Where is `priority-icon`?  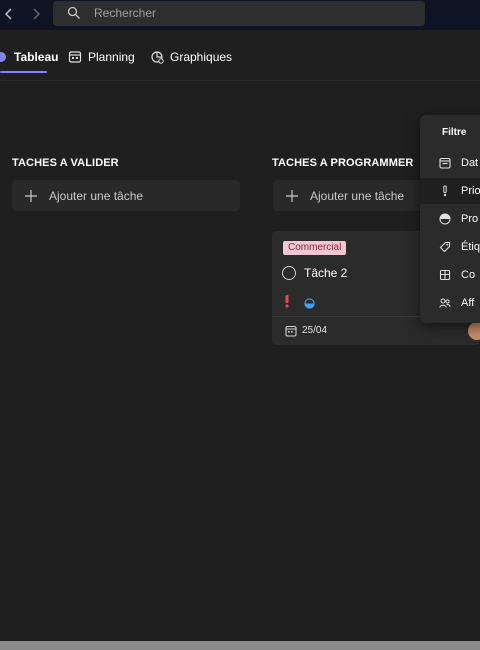
priority-icon is located at coordinates (445, 191).